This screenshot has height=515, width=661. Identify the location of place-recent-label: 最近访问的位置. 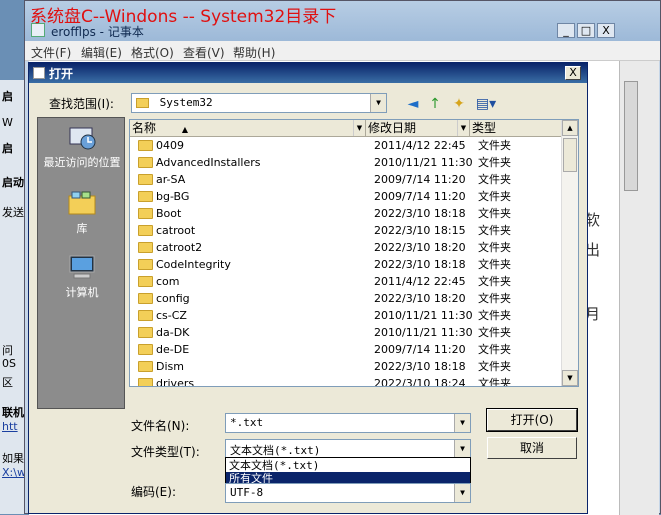
(82, 162).